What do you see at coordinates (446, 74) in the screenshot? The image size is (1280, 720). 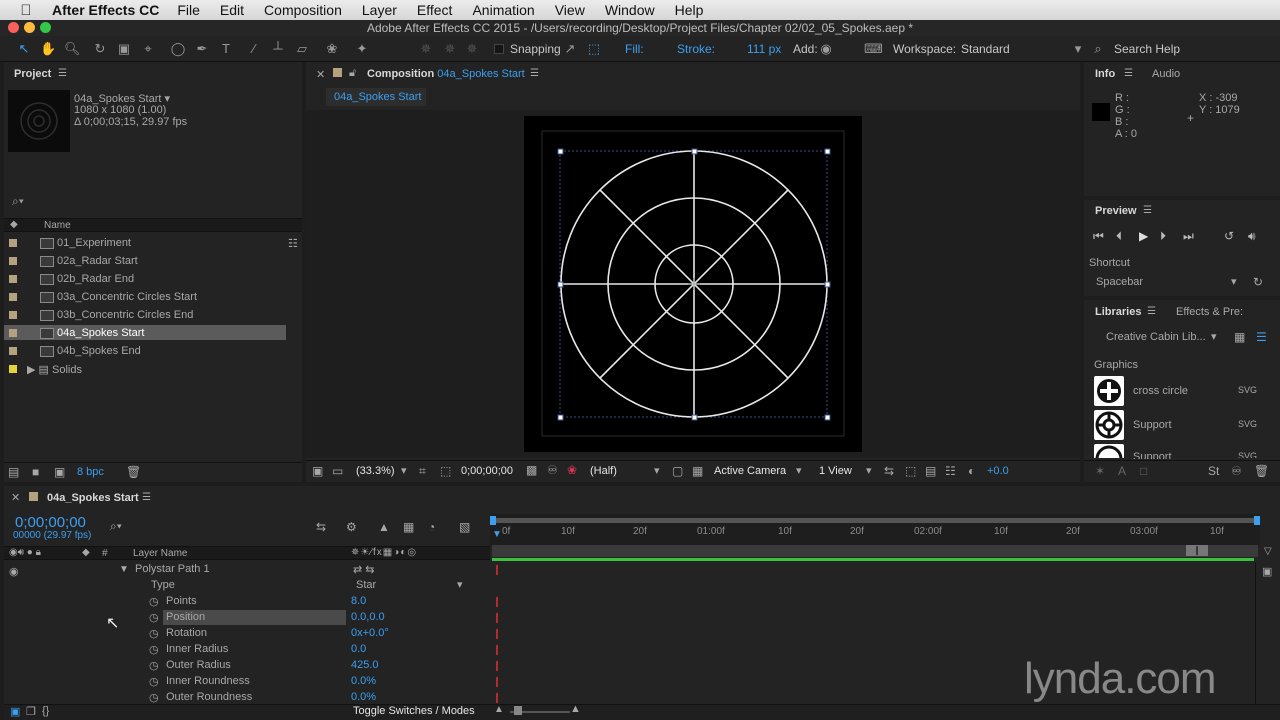 I see `composition-panel-title: Composition 04a_Spokes Start` at bounding box center [446, 74].